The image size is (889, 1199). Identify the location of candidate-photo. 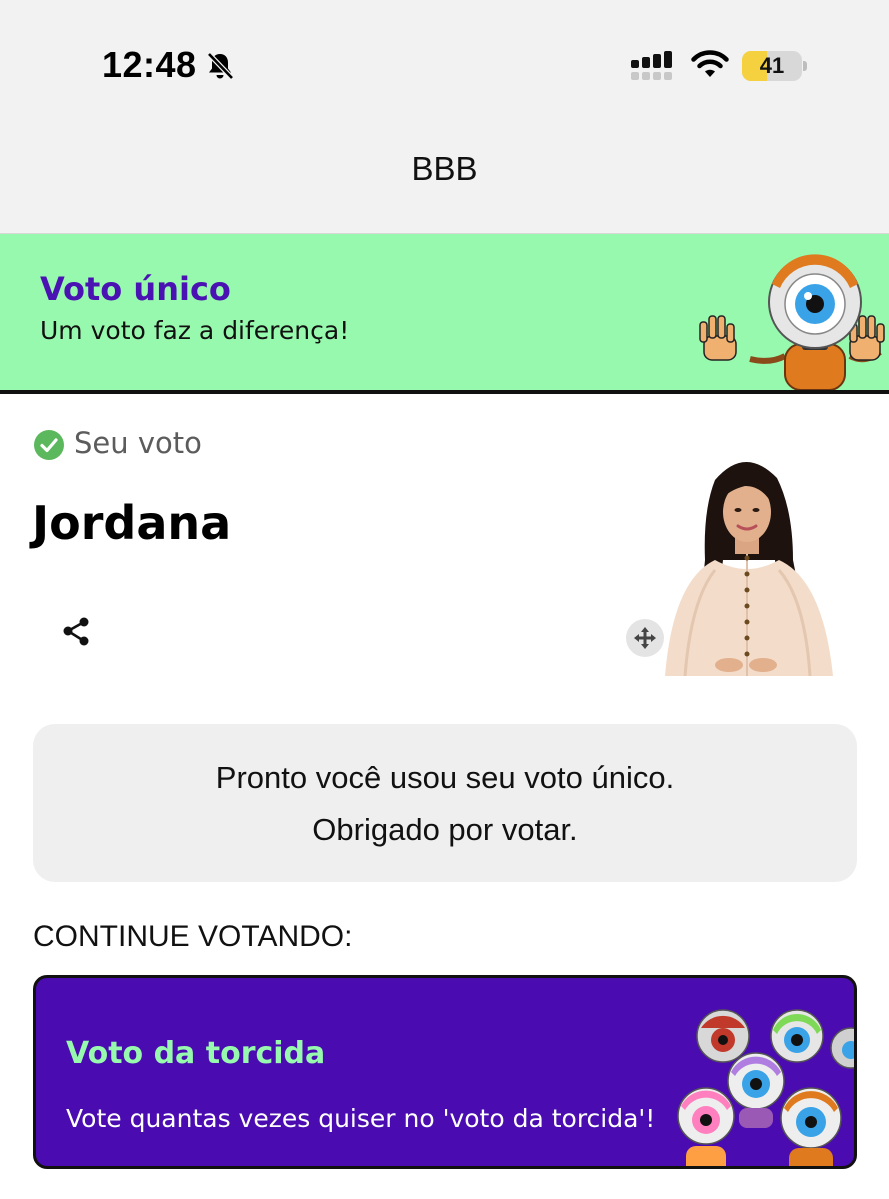
(747, 563).